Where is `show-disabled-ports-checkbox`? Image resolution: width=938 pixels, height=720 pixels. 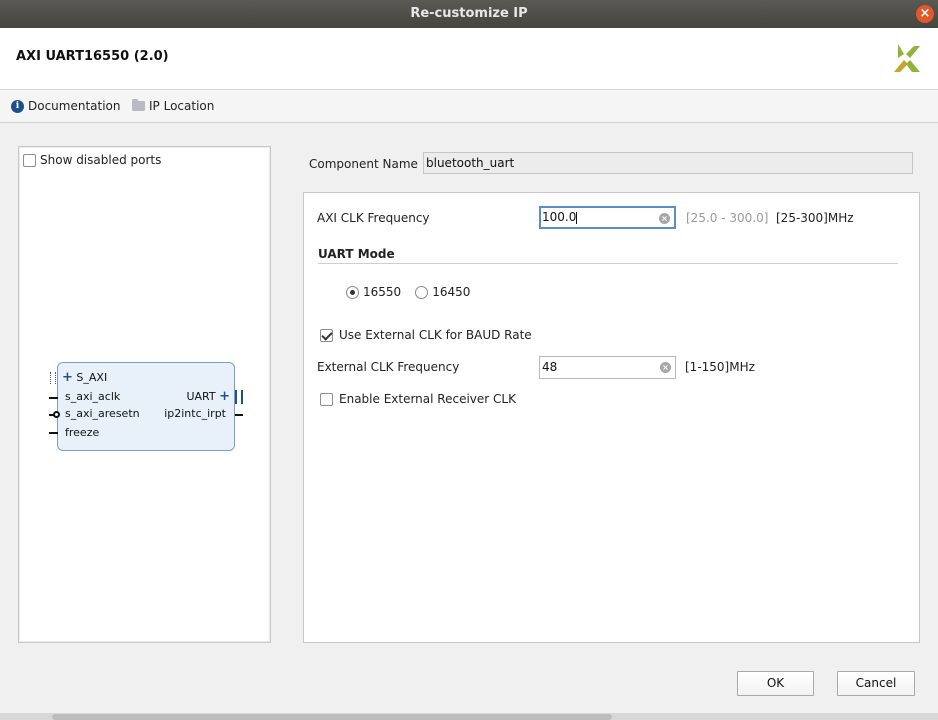
show-disabled-ports-checkbox is located at coordinates (29, 160).